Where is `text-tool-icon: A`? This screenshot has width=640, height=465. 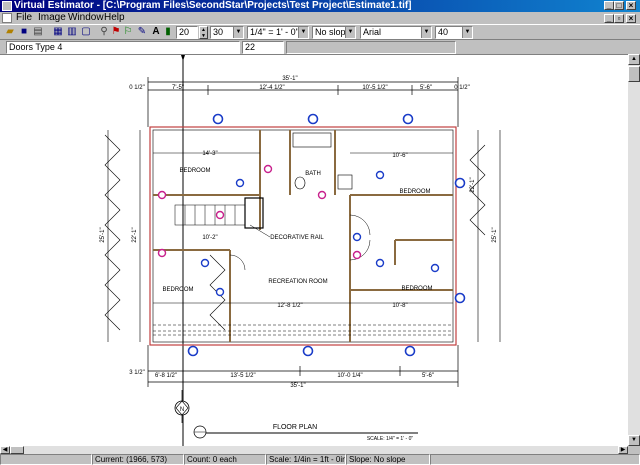
text-tool-icon: A is located at coordinates (156, 32).